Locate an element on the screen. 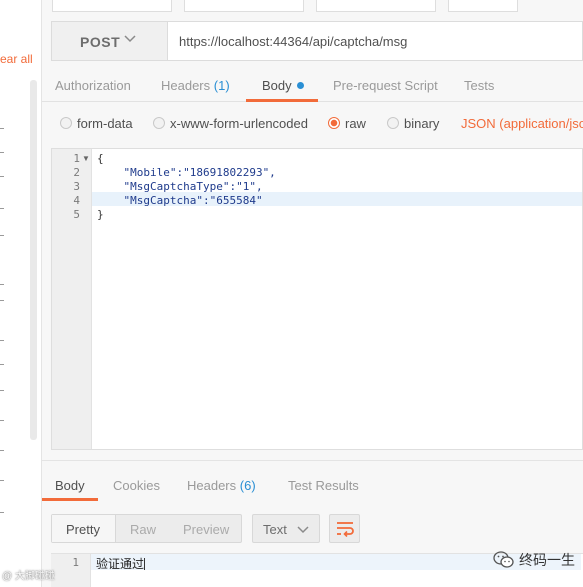 The height and width of the screenshot is (587, 583). url-input: https://localhost:44364/api/captcha/msg is located at coordinates (293, 41).